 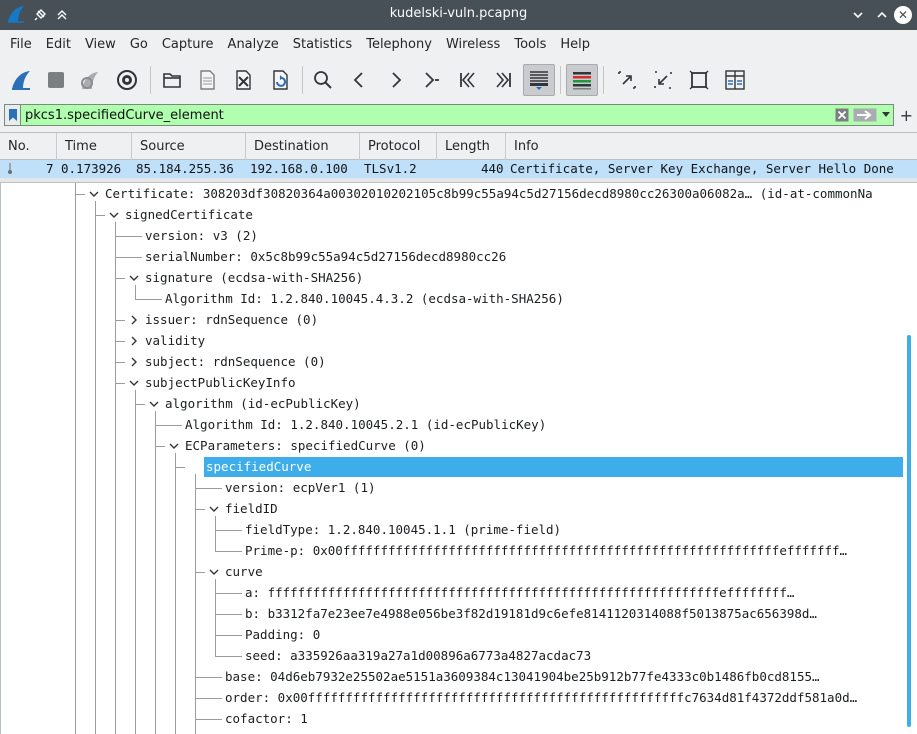 I want to click on vertical-scrollbar, so click(x=909, y=531).